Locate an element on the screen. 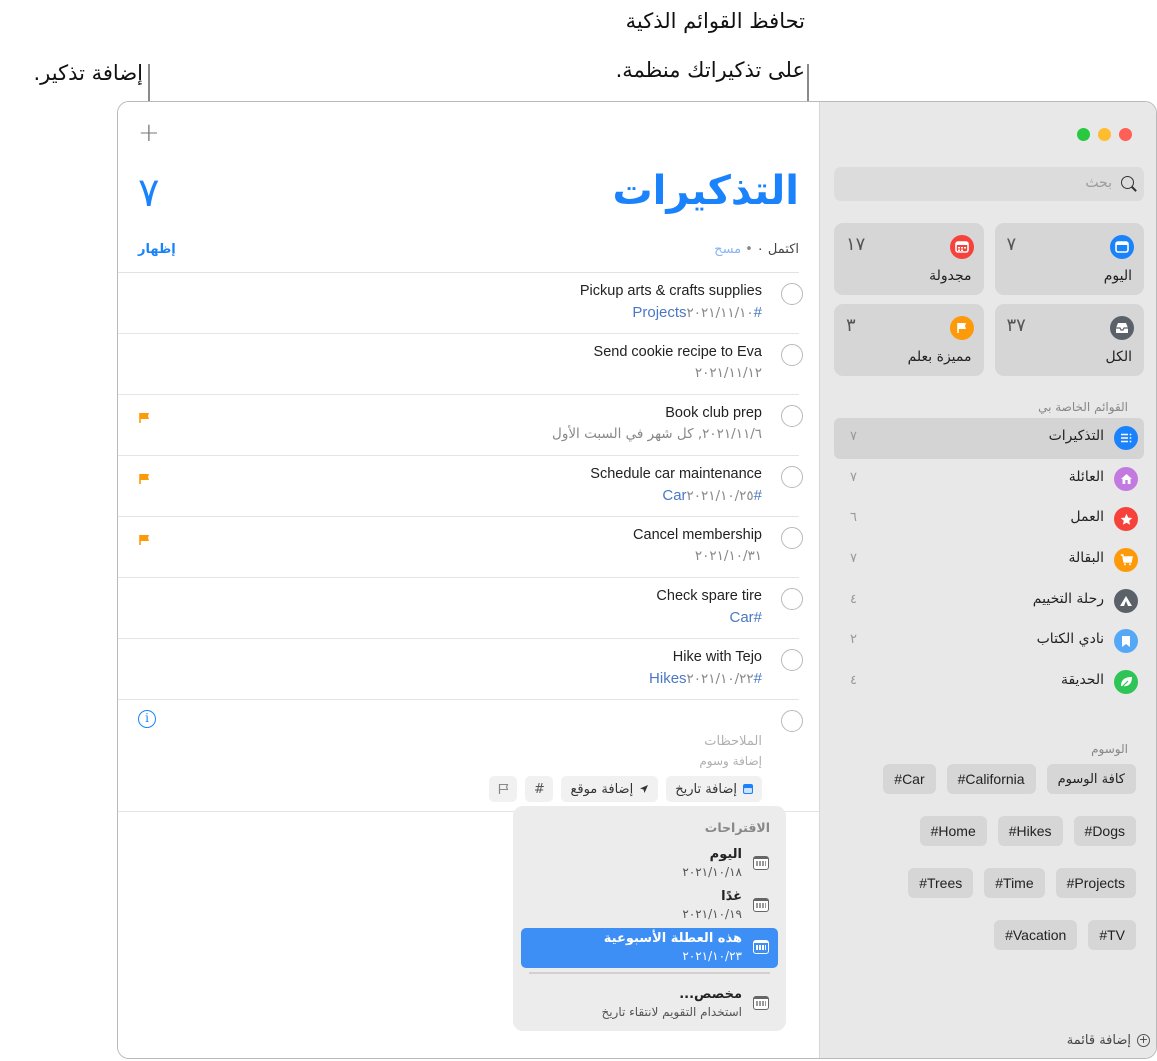  tag-chip: #Vacation is located at coordinates (1036, 935).